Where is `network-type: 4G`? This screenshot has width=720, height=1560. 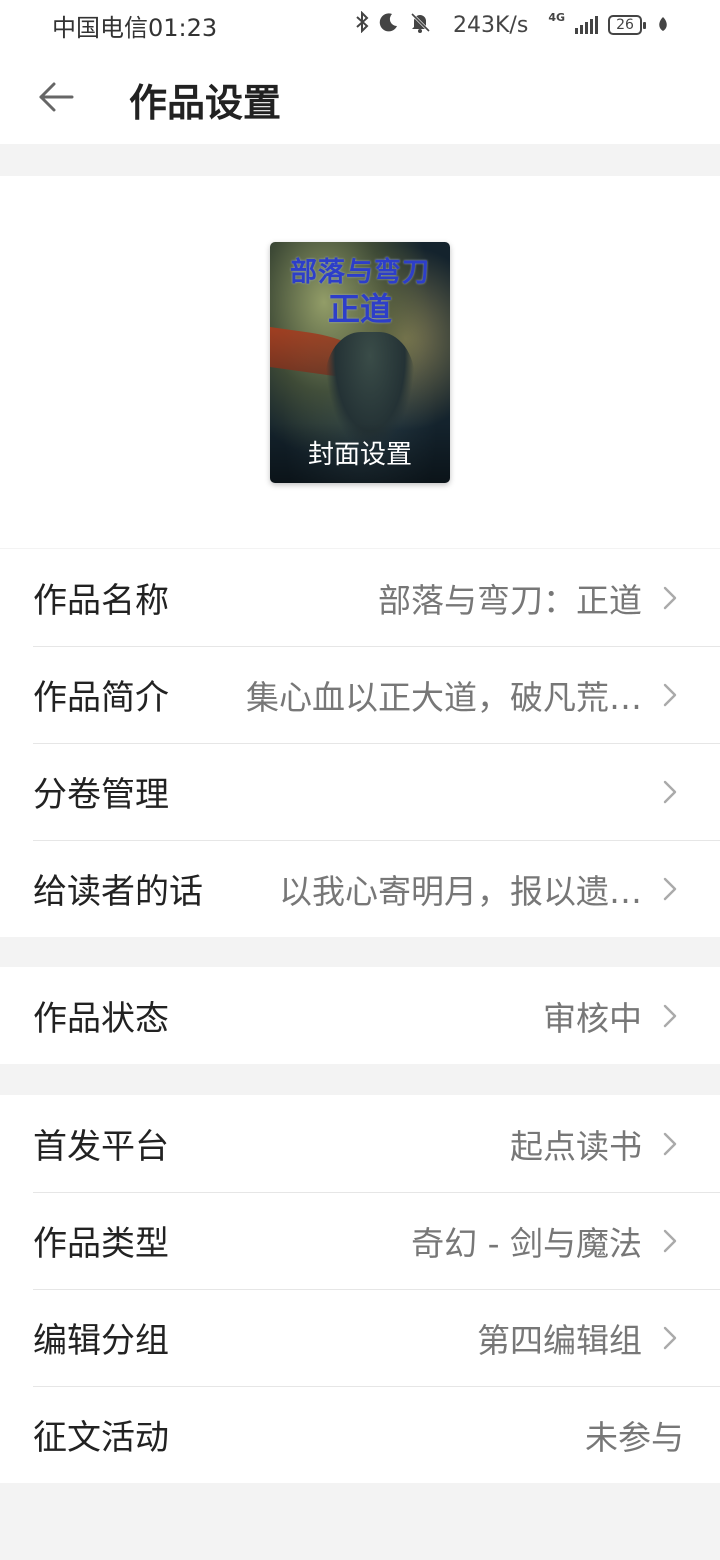 network-type: 4G is located at coordinates (556, 17).